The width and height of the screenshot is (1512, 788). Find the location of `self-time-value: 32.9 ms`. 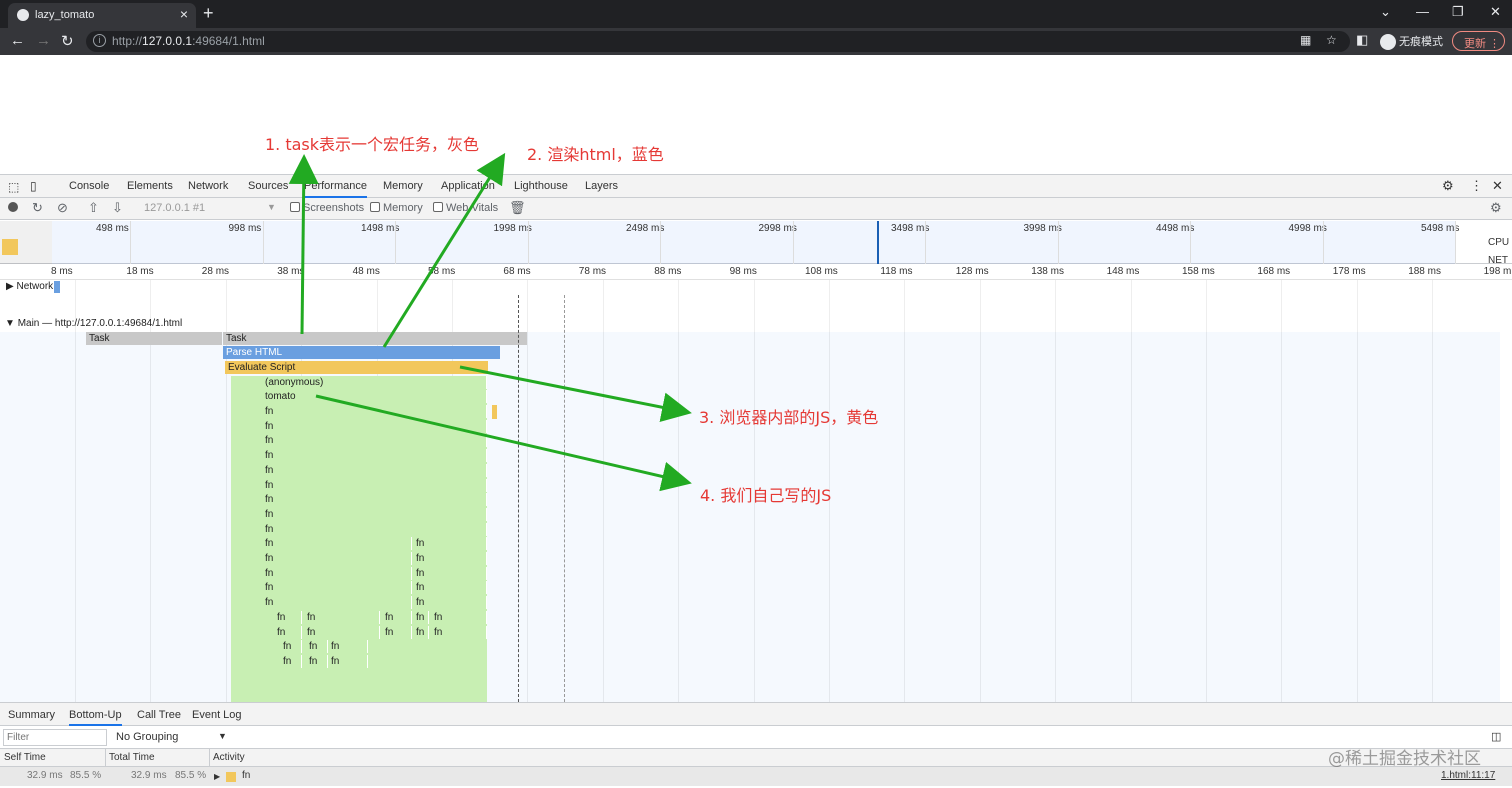

self-time-value: 32.9 ms is located at coordinates (45, 775).